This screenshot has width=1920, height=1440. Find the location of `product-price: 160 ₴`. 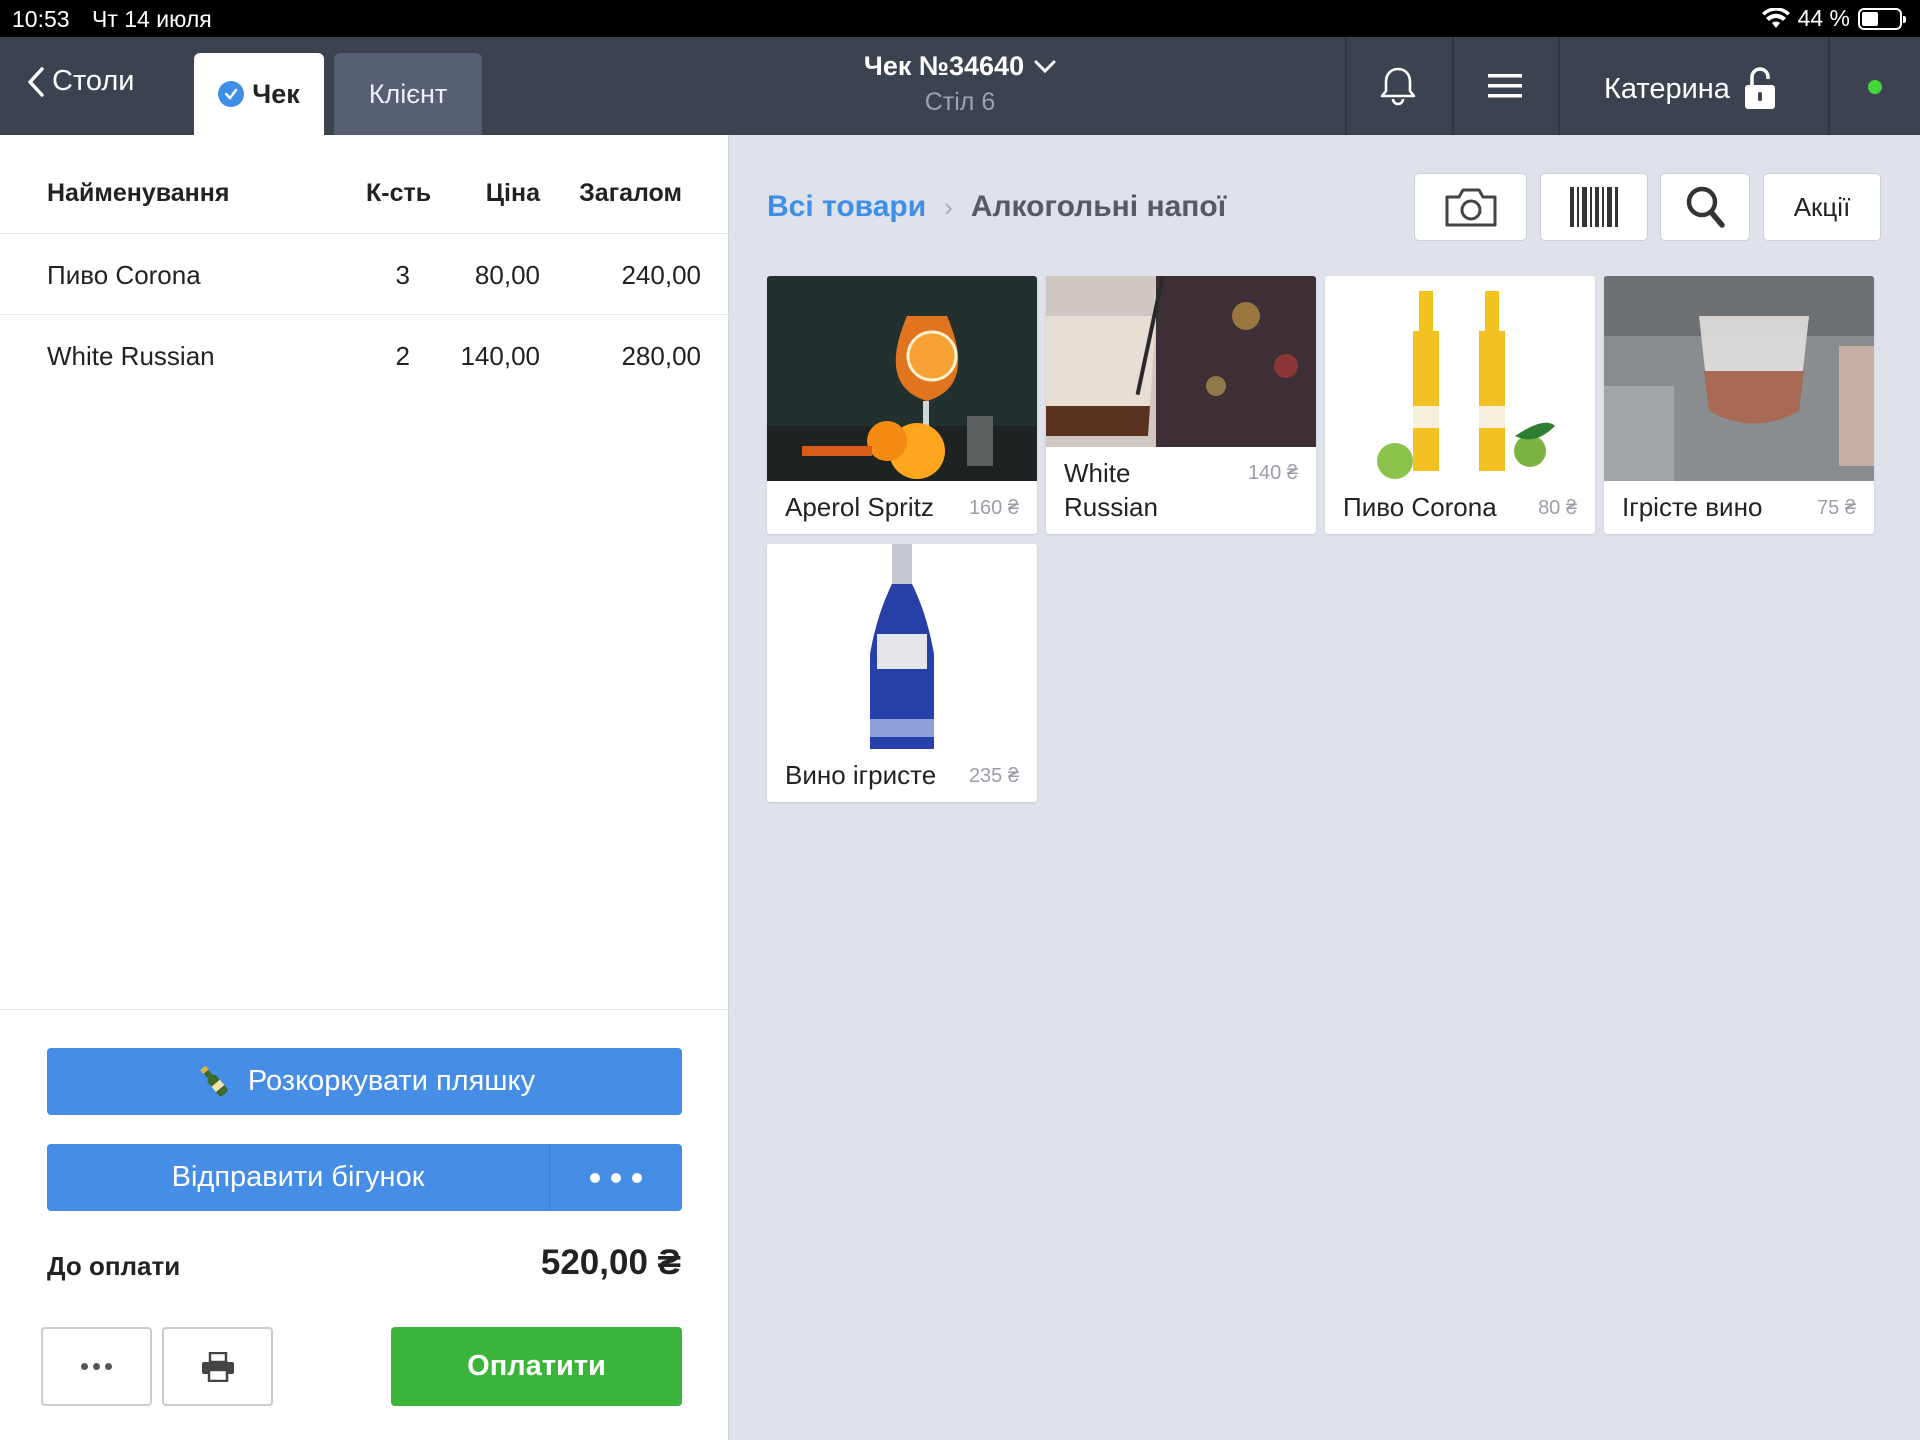

product-price: 160 ₴ is located at coordinates (993, 508).